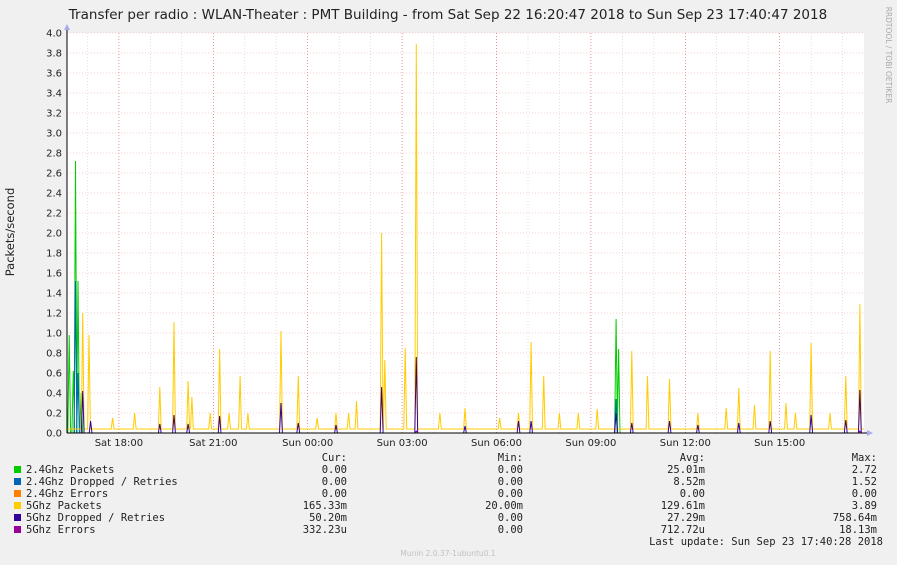 This screenshot has width=897, height=565. I want to click on y-tick-label: 2.8, so click(54, 154).